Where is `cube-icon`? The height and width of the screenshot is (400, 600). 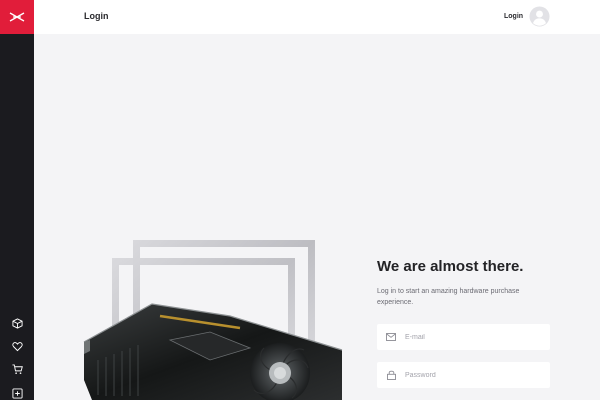 cube-icon is located at coordinates (17, 323).